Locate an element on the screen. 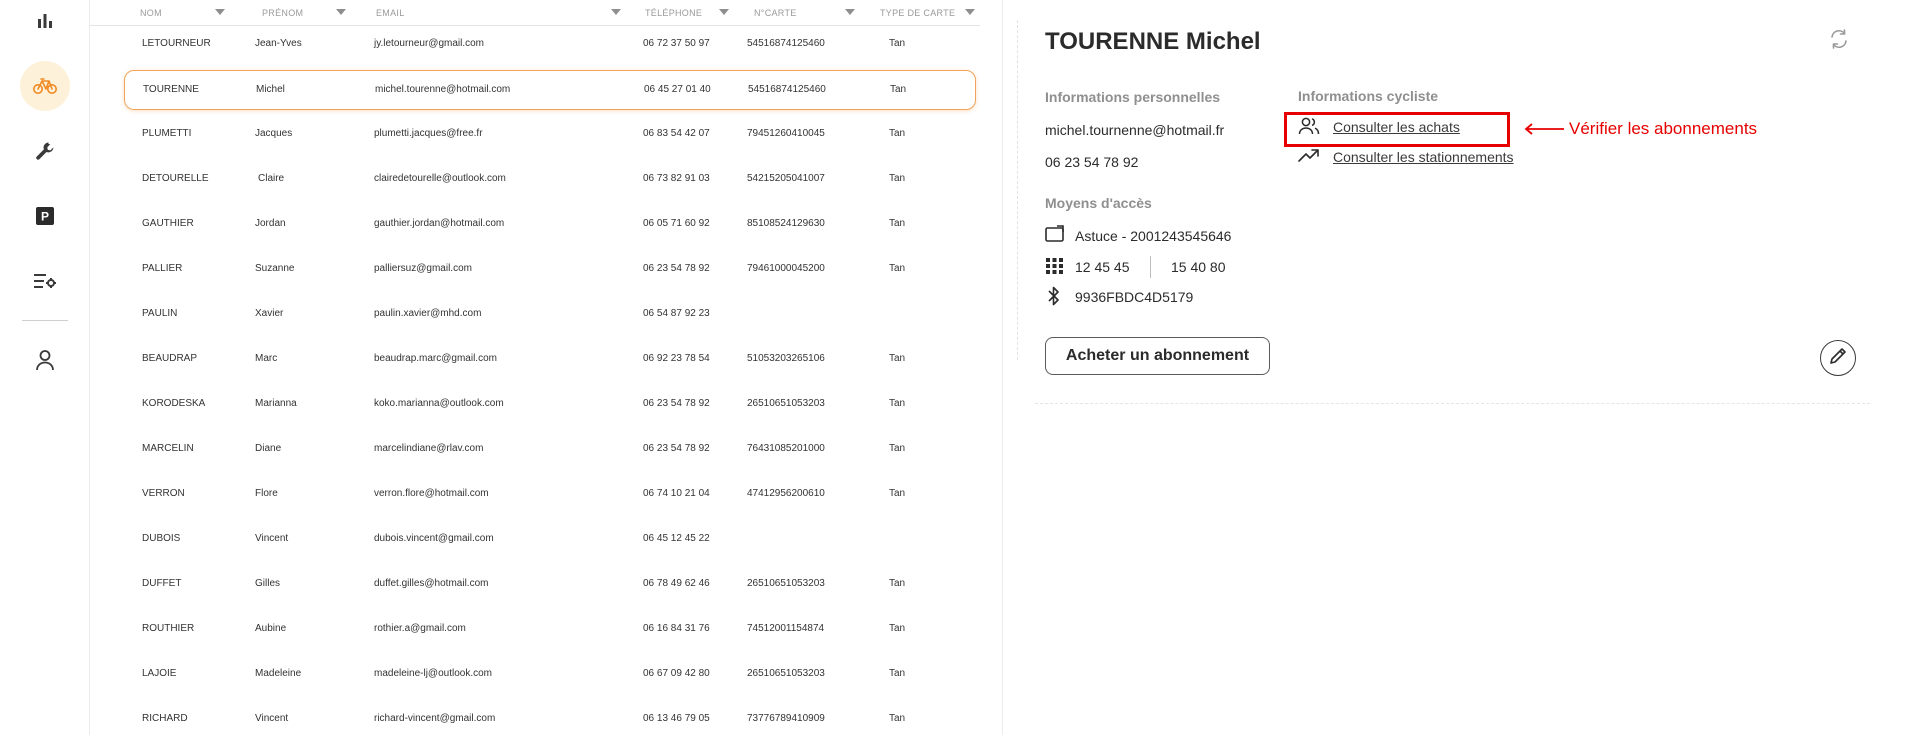 This screenshot has height=735, width=1920. cell-prenom: Michel is located at coordinates (270, 89).